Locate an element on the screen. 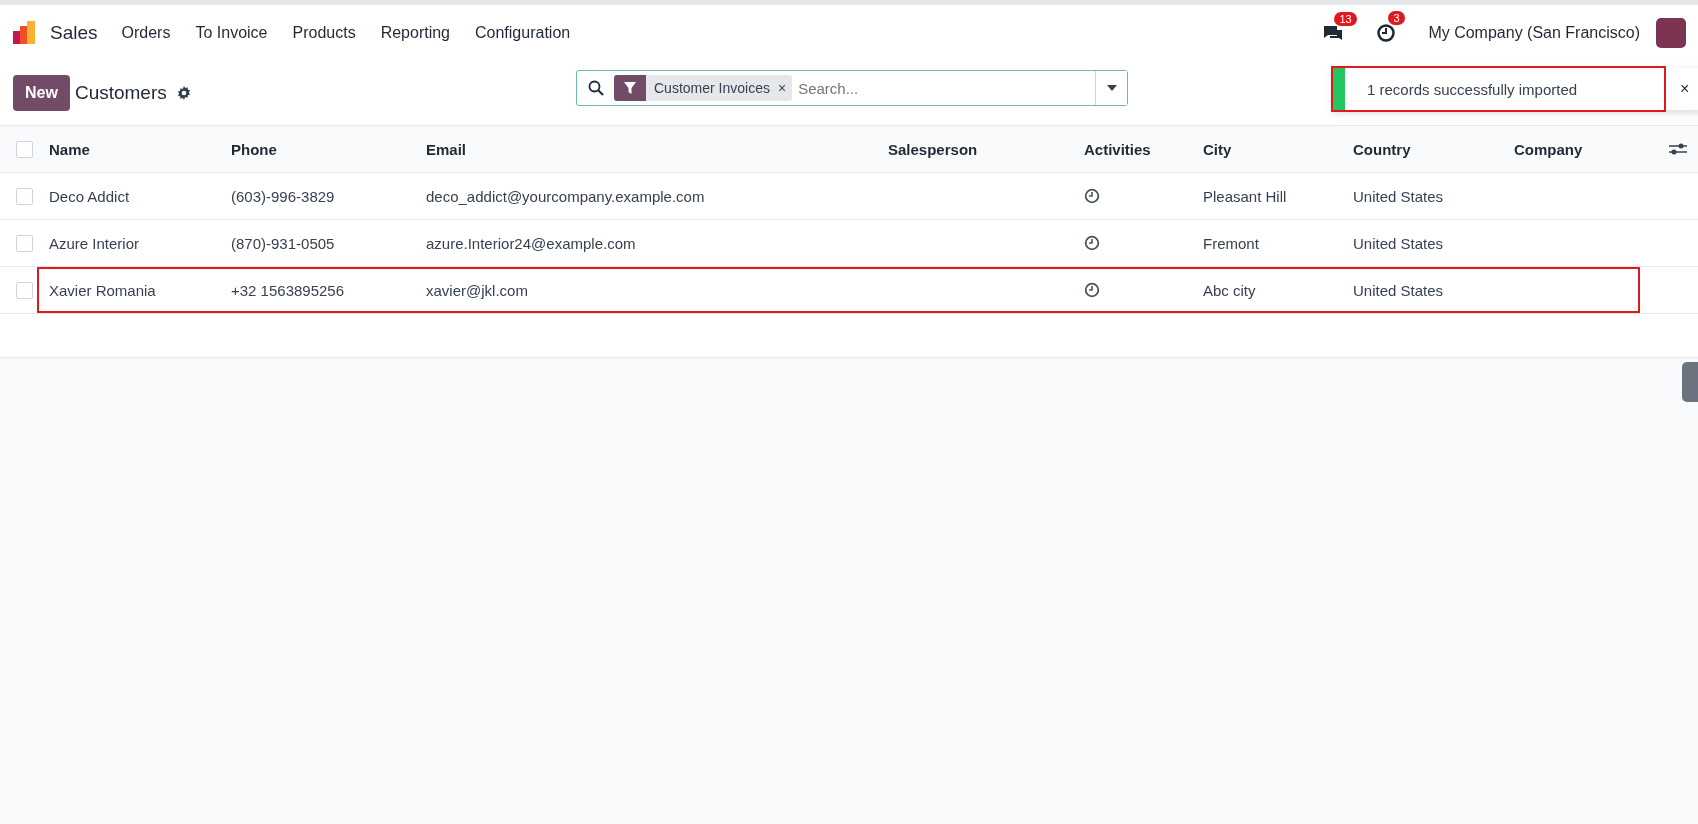 This screenshot has width=1698, height=824. menu-item: Products is located at coordinates (324, 33).